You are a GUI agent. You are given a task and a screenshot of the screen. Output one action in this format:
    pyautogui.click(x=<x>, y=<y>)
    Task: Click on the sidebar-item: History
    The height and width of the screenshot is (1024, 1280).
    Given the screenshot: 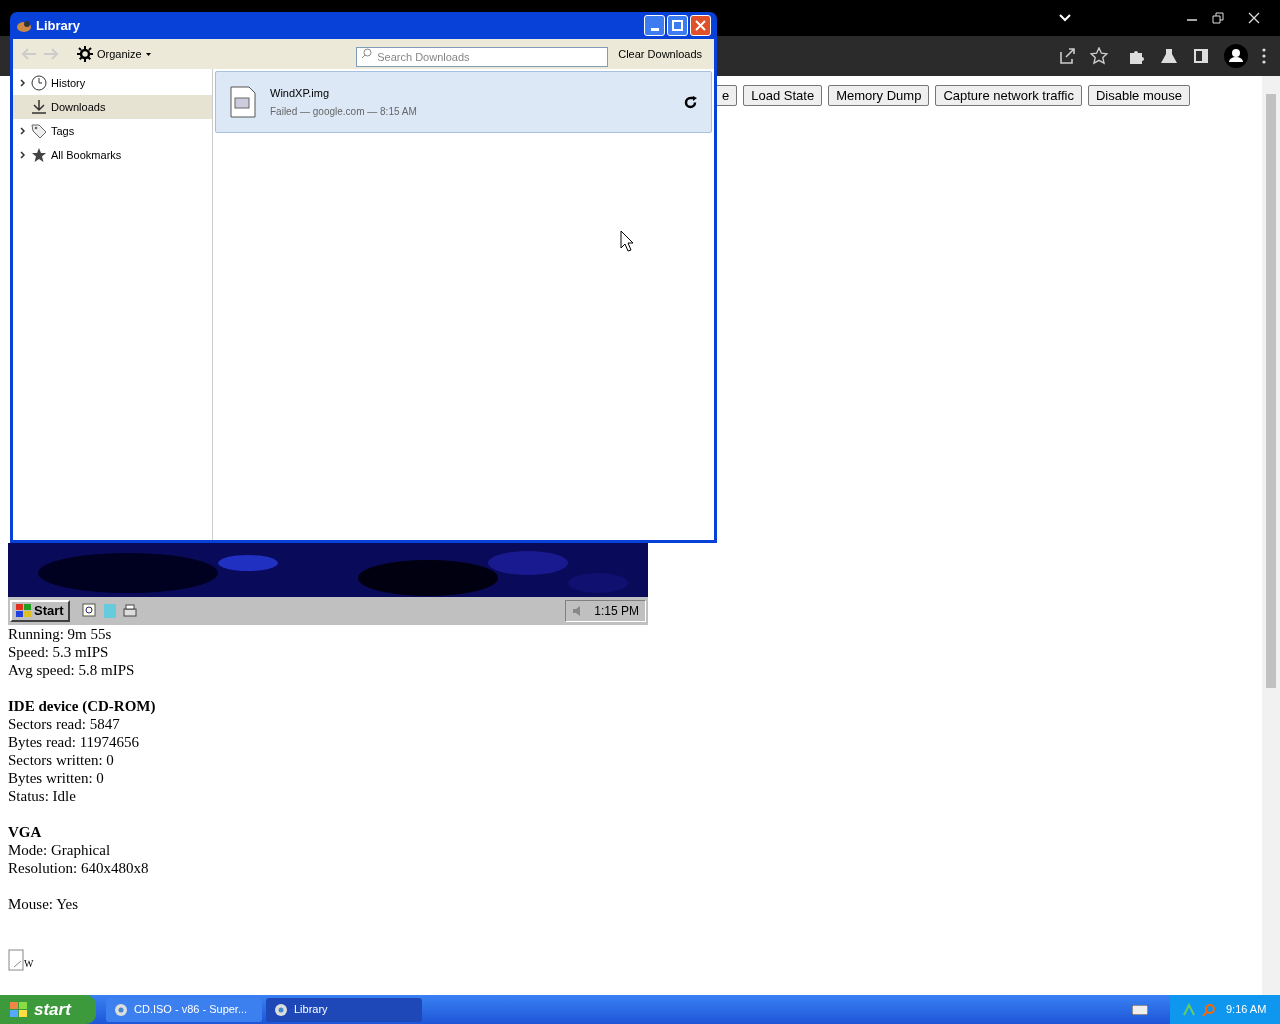 What is the action you would take?
    pyautogui.click(x=112, y=83)
    